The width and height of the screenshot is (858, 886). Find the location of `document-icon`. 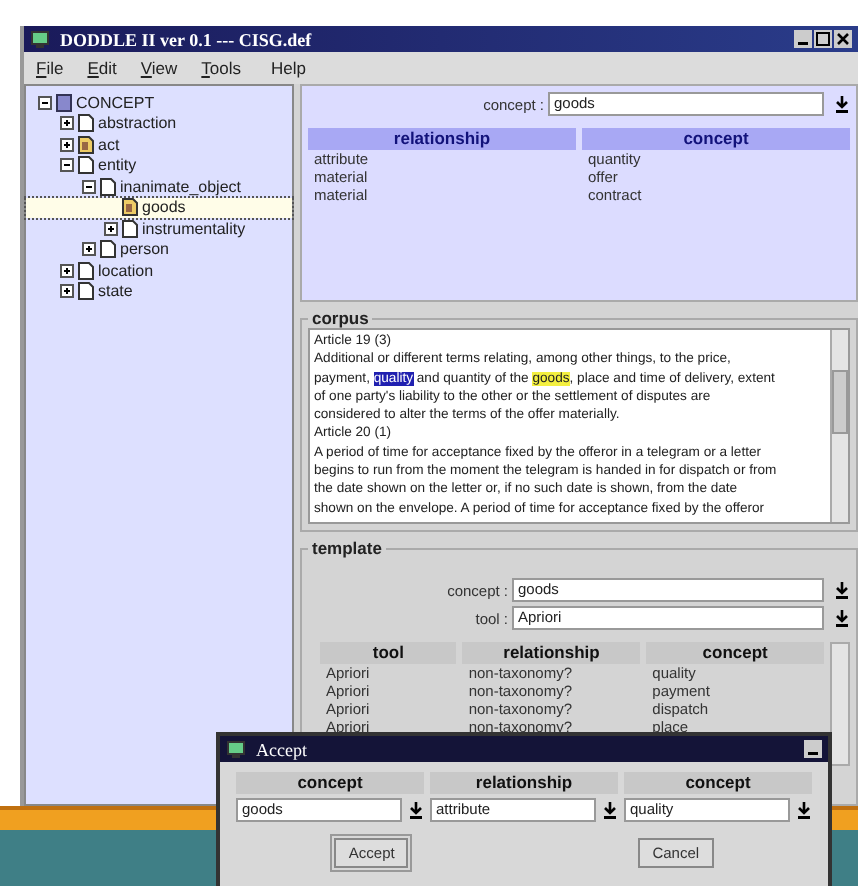

document-icon is located at coordinates (86, 123).